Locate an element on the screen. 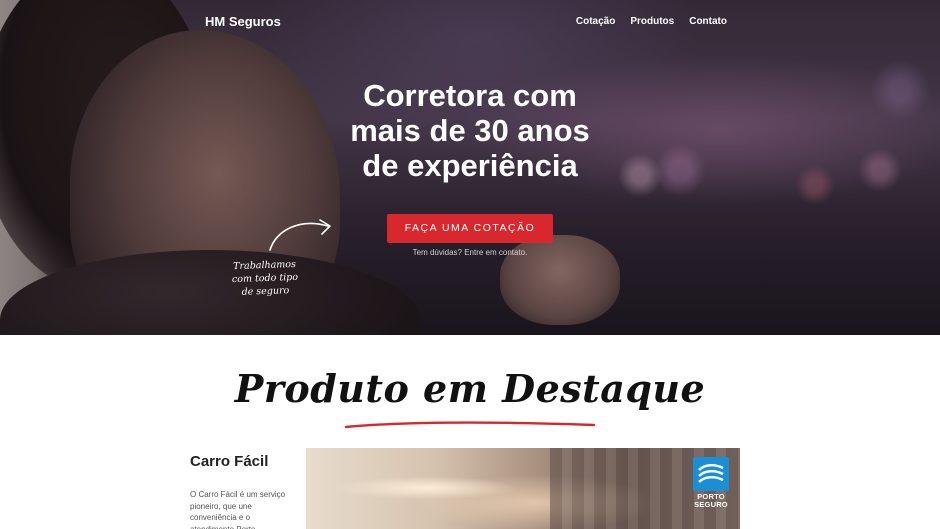 This screenshot has height=529, width=940. product-image: PORTO SEGURO is located at coordinates (523, 488).